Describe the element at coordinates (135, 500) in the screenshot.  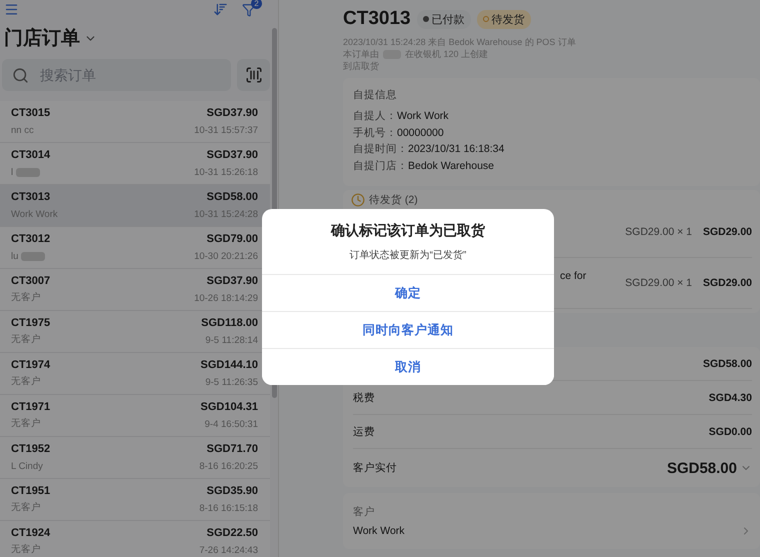
I see `order-row: CT1951 无客户 SGD35.90 8-16 16:15:18` at that location.